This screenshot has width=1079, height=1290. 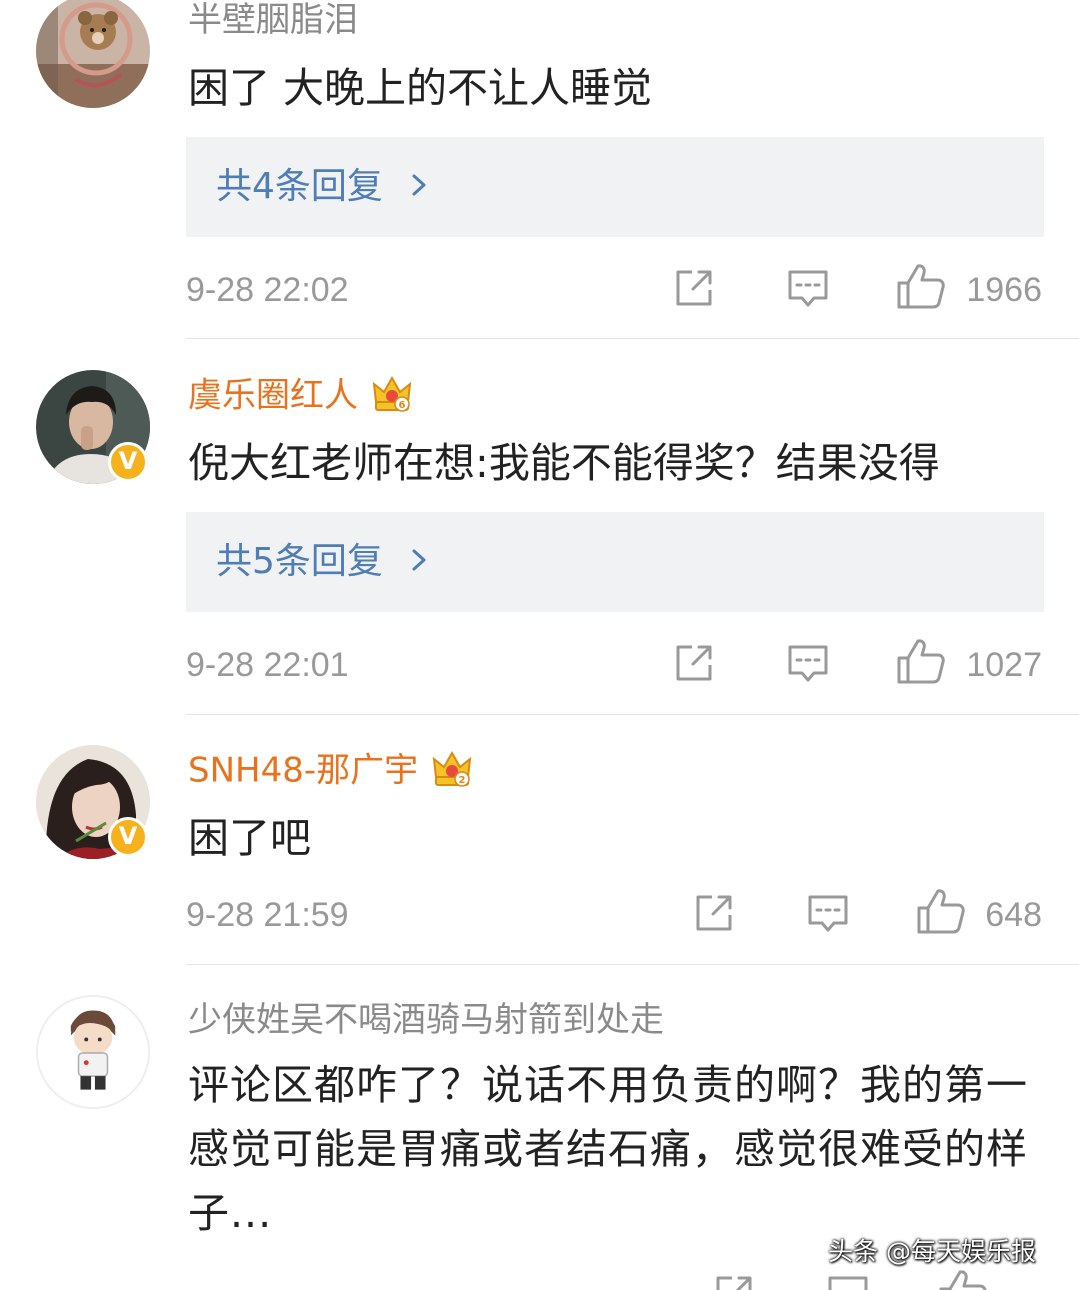 I want to click on replies-link: 共5条回复, so click(x=615, y=562).